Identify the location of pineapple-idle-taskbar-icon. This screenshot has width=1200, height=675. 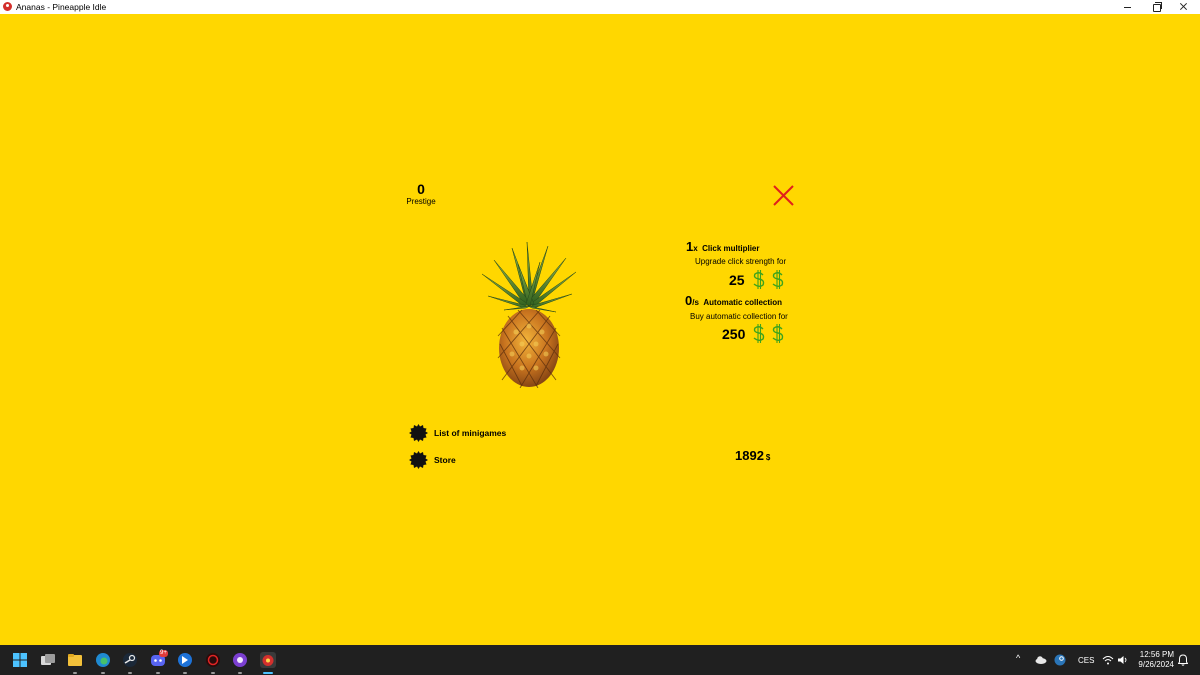
(268, 660).